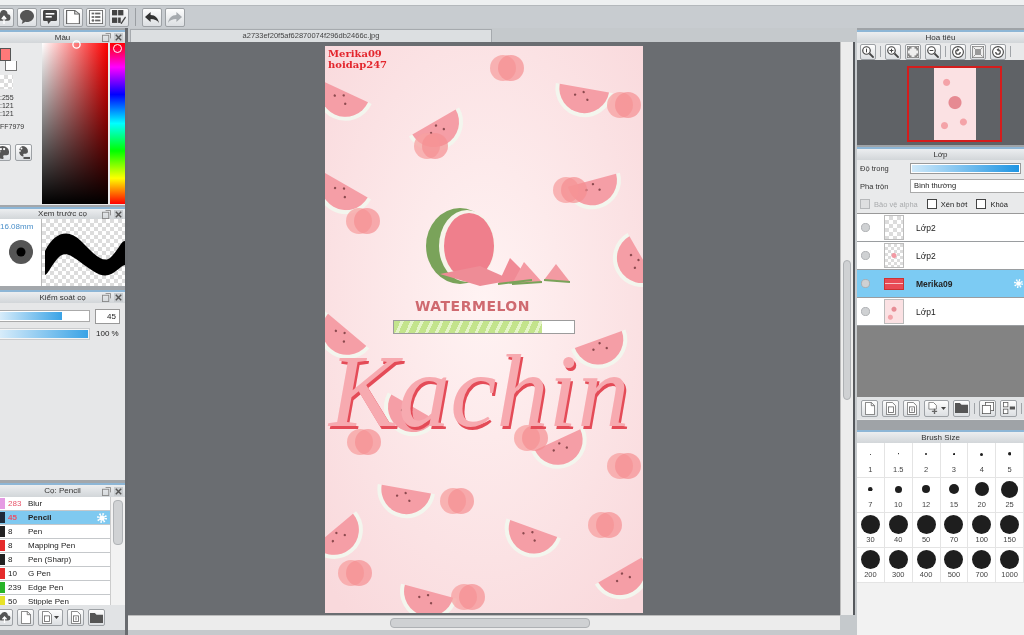 The height and width of the screenshot is (635, 1024). Describe the element at coordinates (978, 51) in the screenshot. I see `frame-icon` at that location.